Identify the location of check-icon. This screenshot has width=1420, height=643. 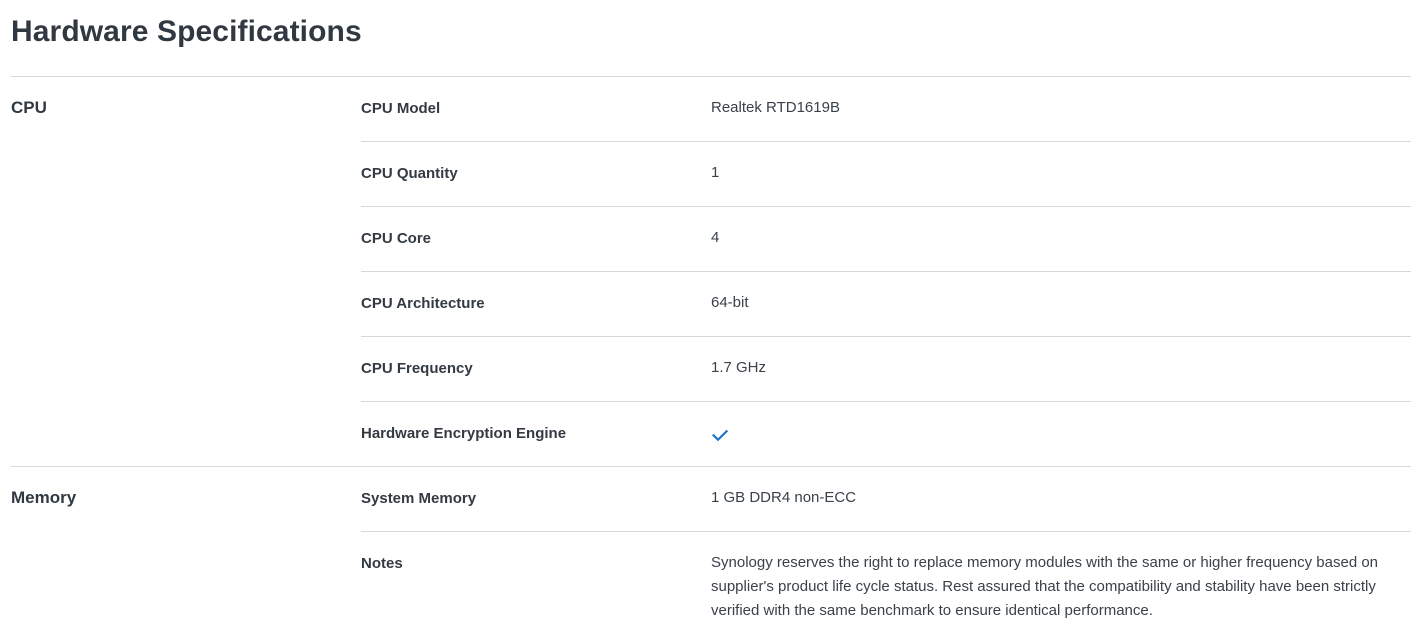
(720, 435).